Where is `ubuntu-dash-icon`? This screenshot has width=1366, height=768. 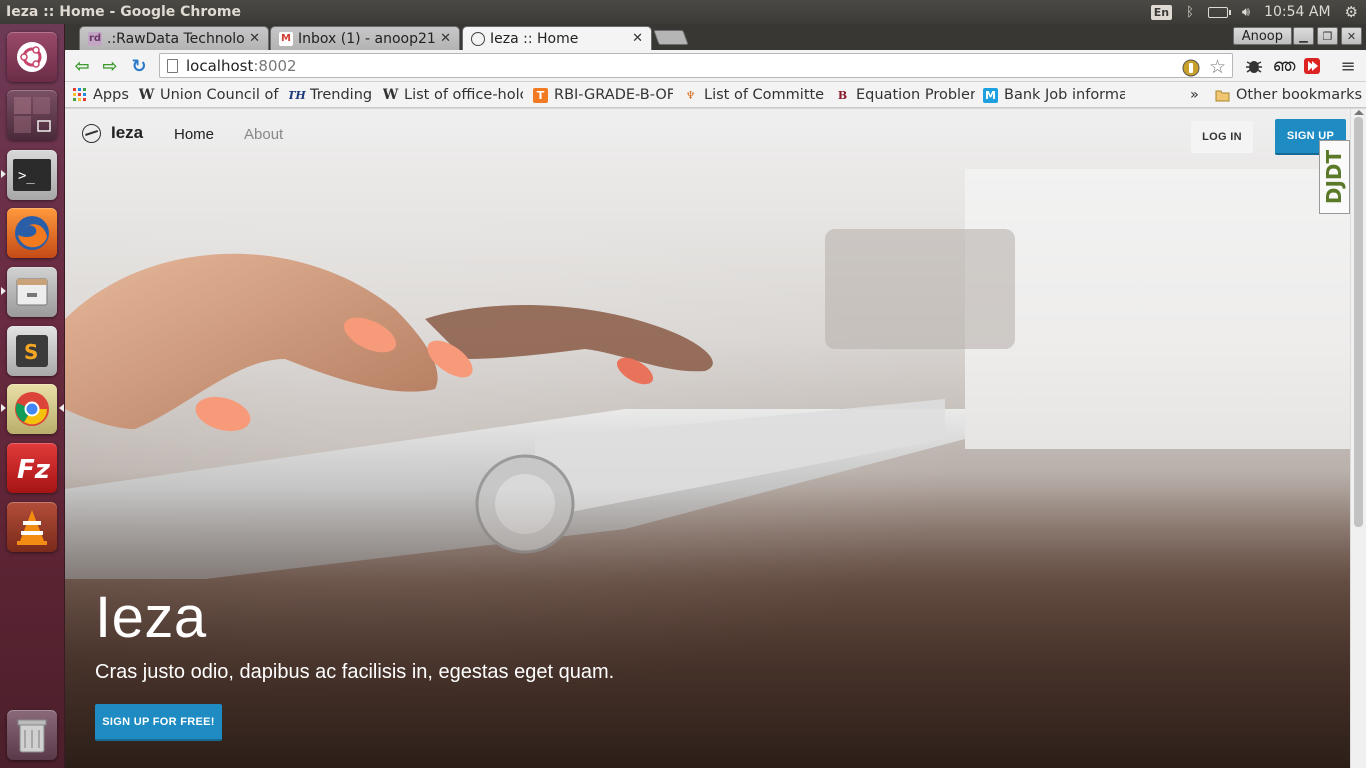 ubuntu-dash-icon is located at coordinates (32, 57).